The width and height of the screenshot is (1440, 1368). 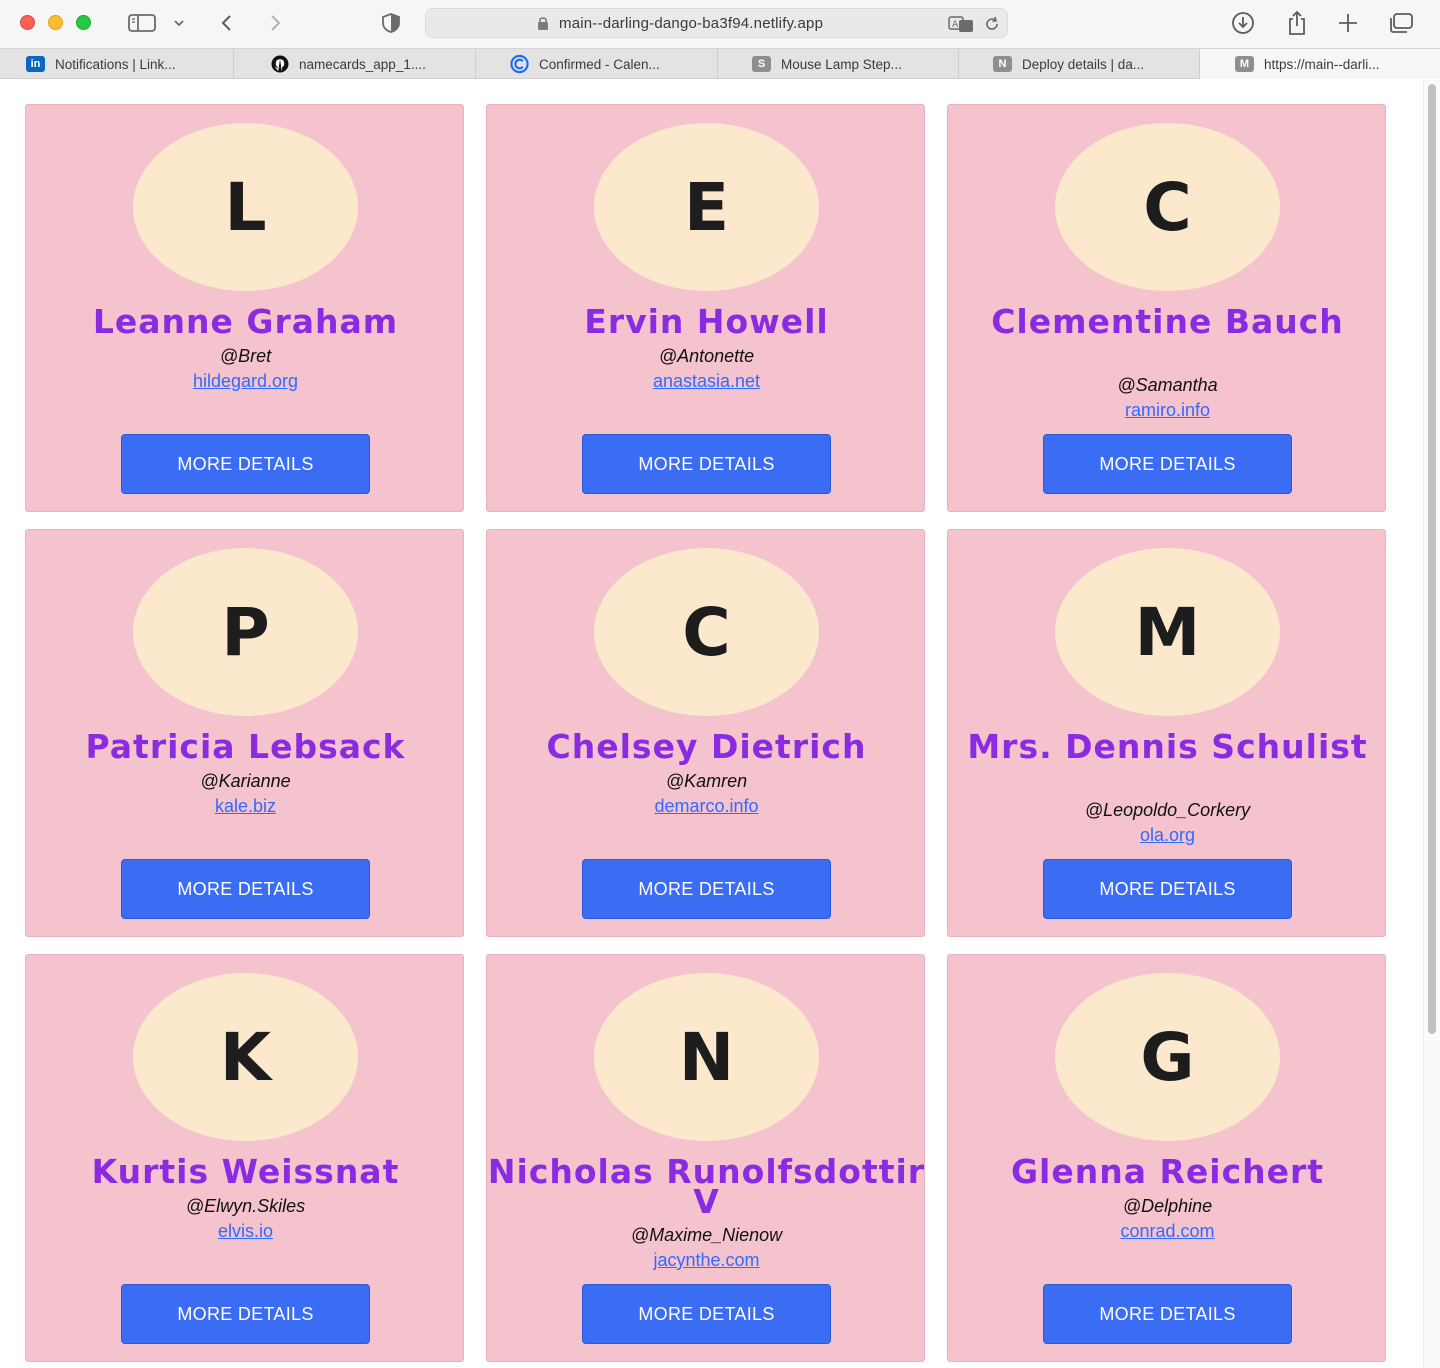 I want to click on lock-icon, so click(x=543, y=26).